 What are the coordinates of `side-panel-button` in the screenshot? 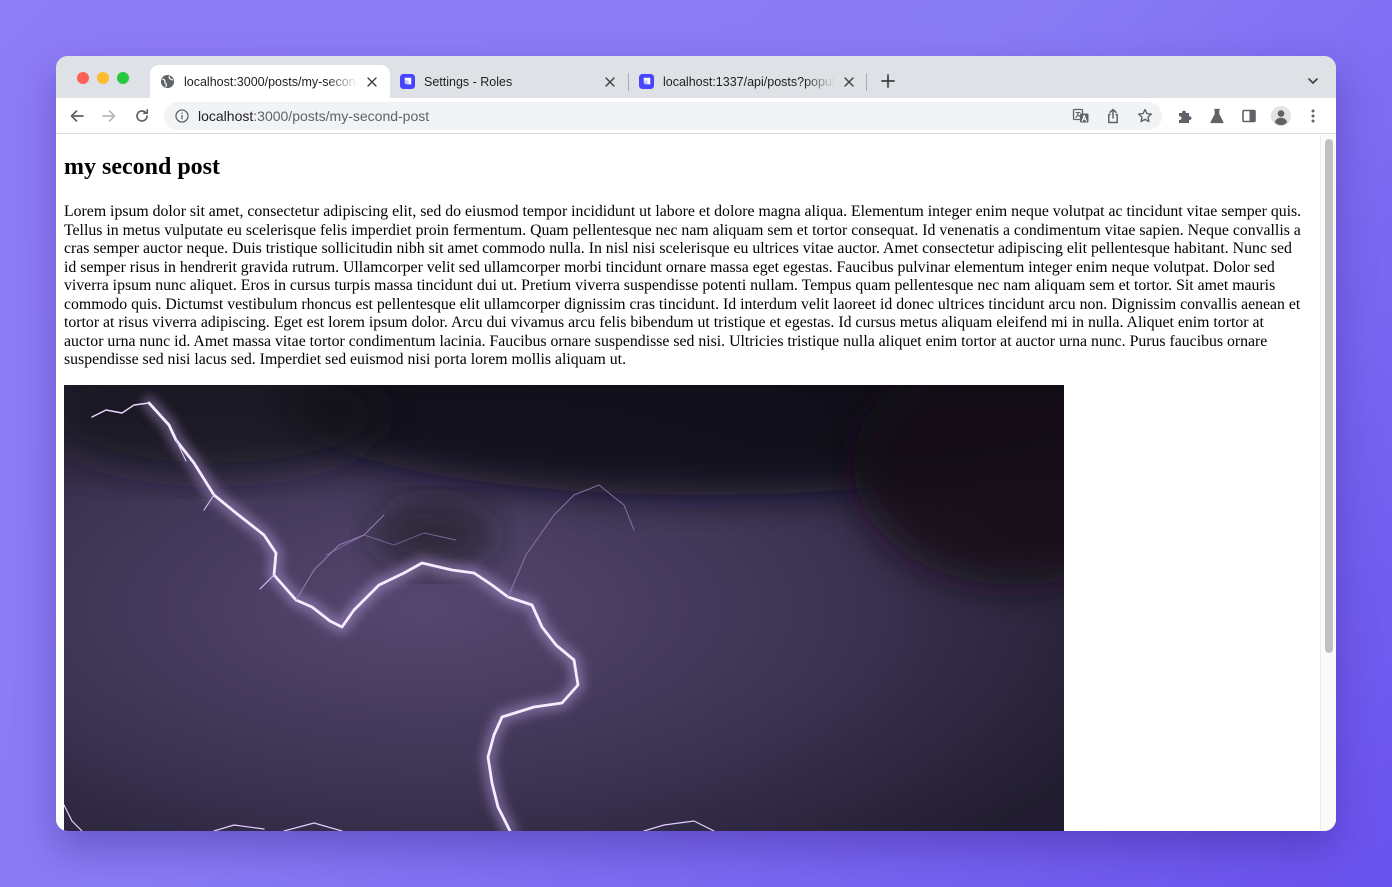 It's located at (1249, 116).